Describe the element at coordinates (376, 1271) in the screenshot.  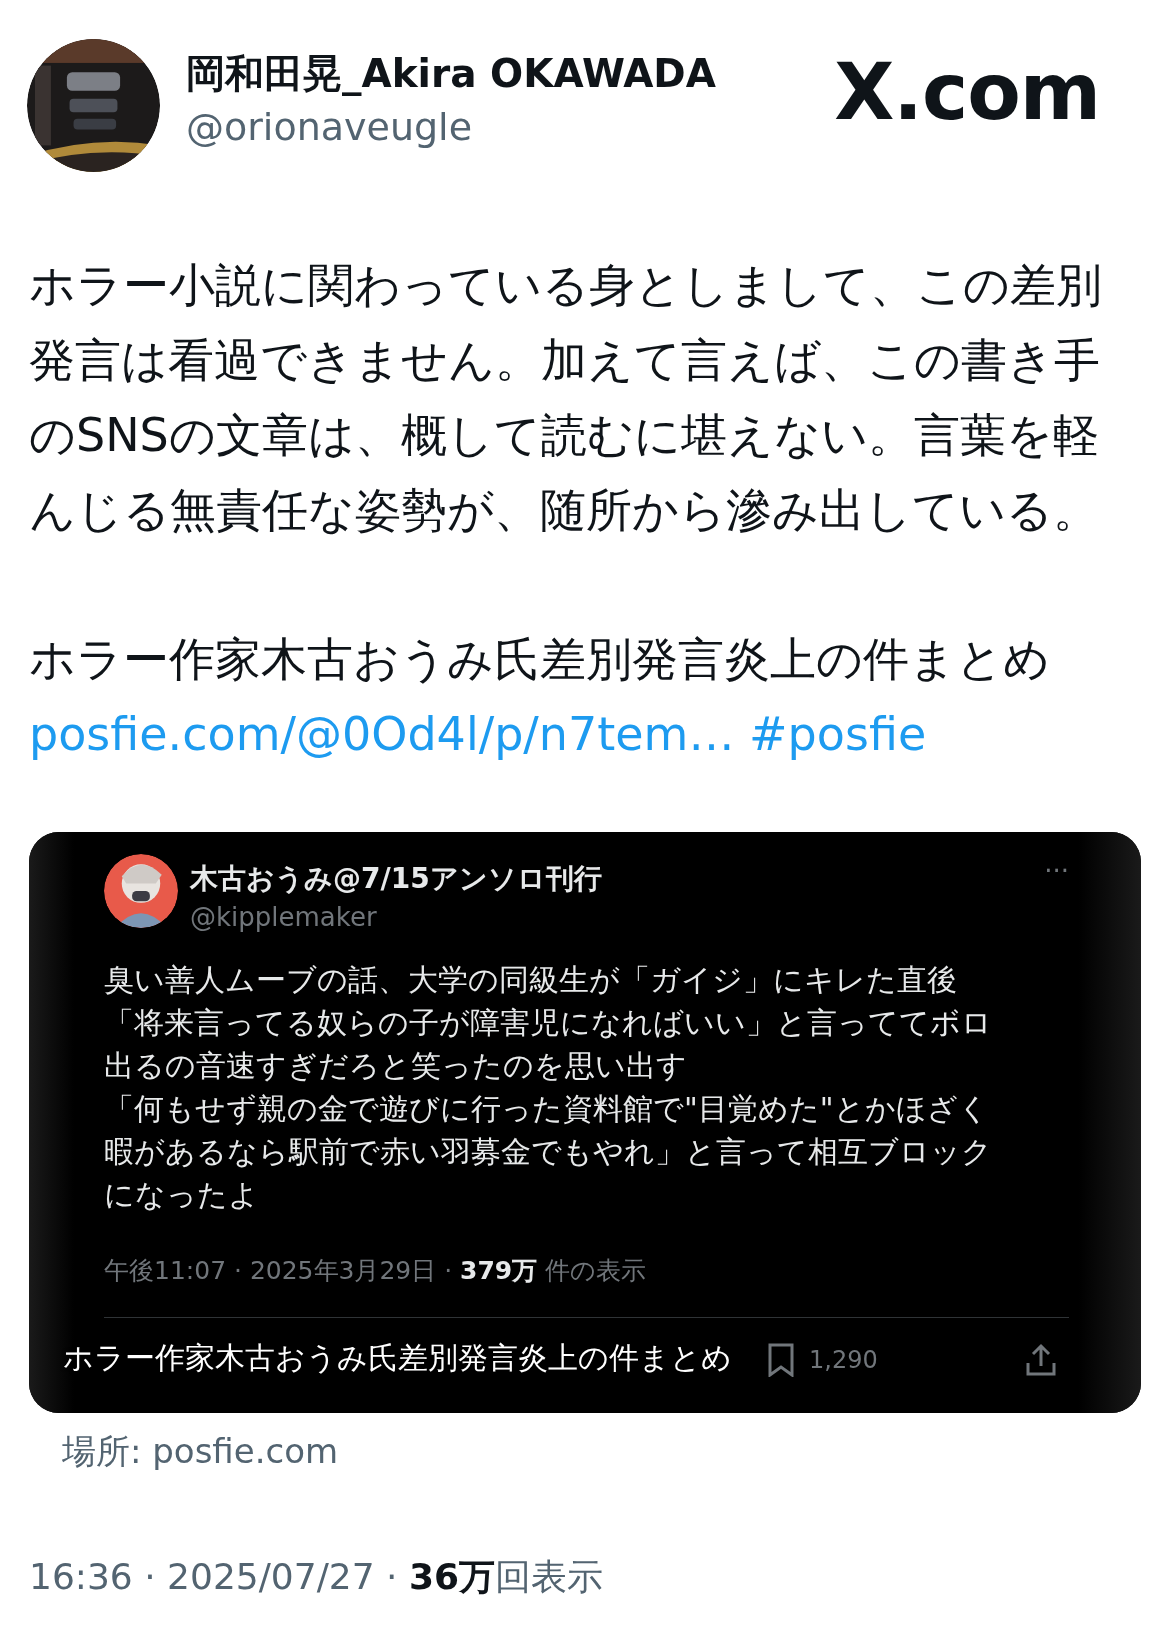
I see `embedded-post-meta: 午後11:07 · 2025年3月29日 · 379万 件の表示` at that location.